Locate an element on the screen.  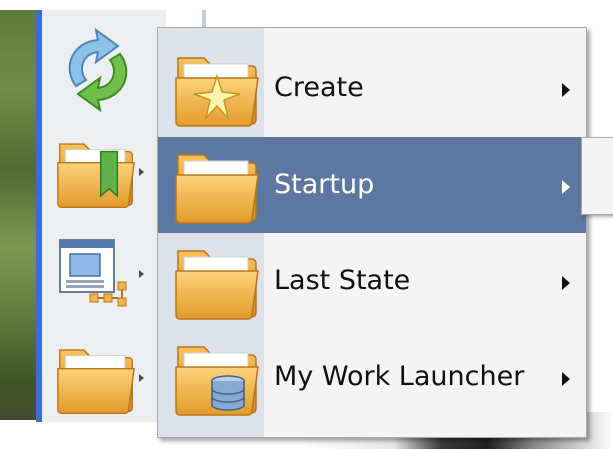
startup-submenu is located at coordinates (597, 176).